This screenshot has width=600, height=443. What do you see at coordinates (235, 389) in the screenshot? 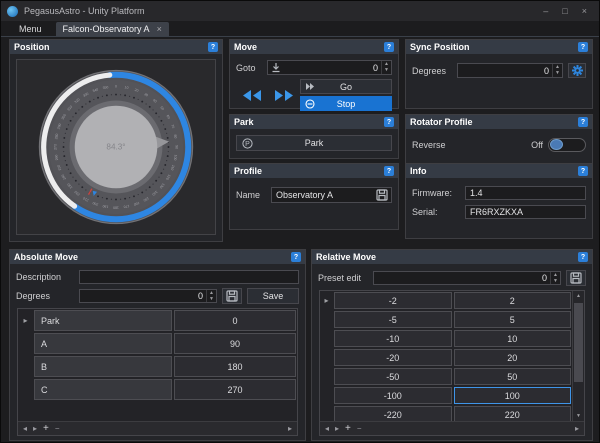
I see `preset-value-cell: 270` at bounding box center [235, 389].